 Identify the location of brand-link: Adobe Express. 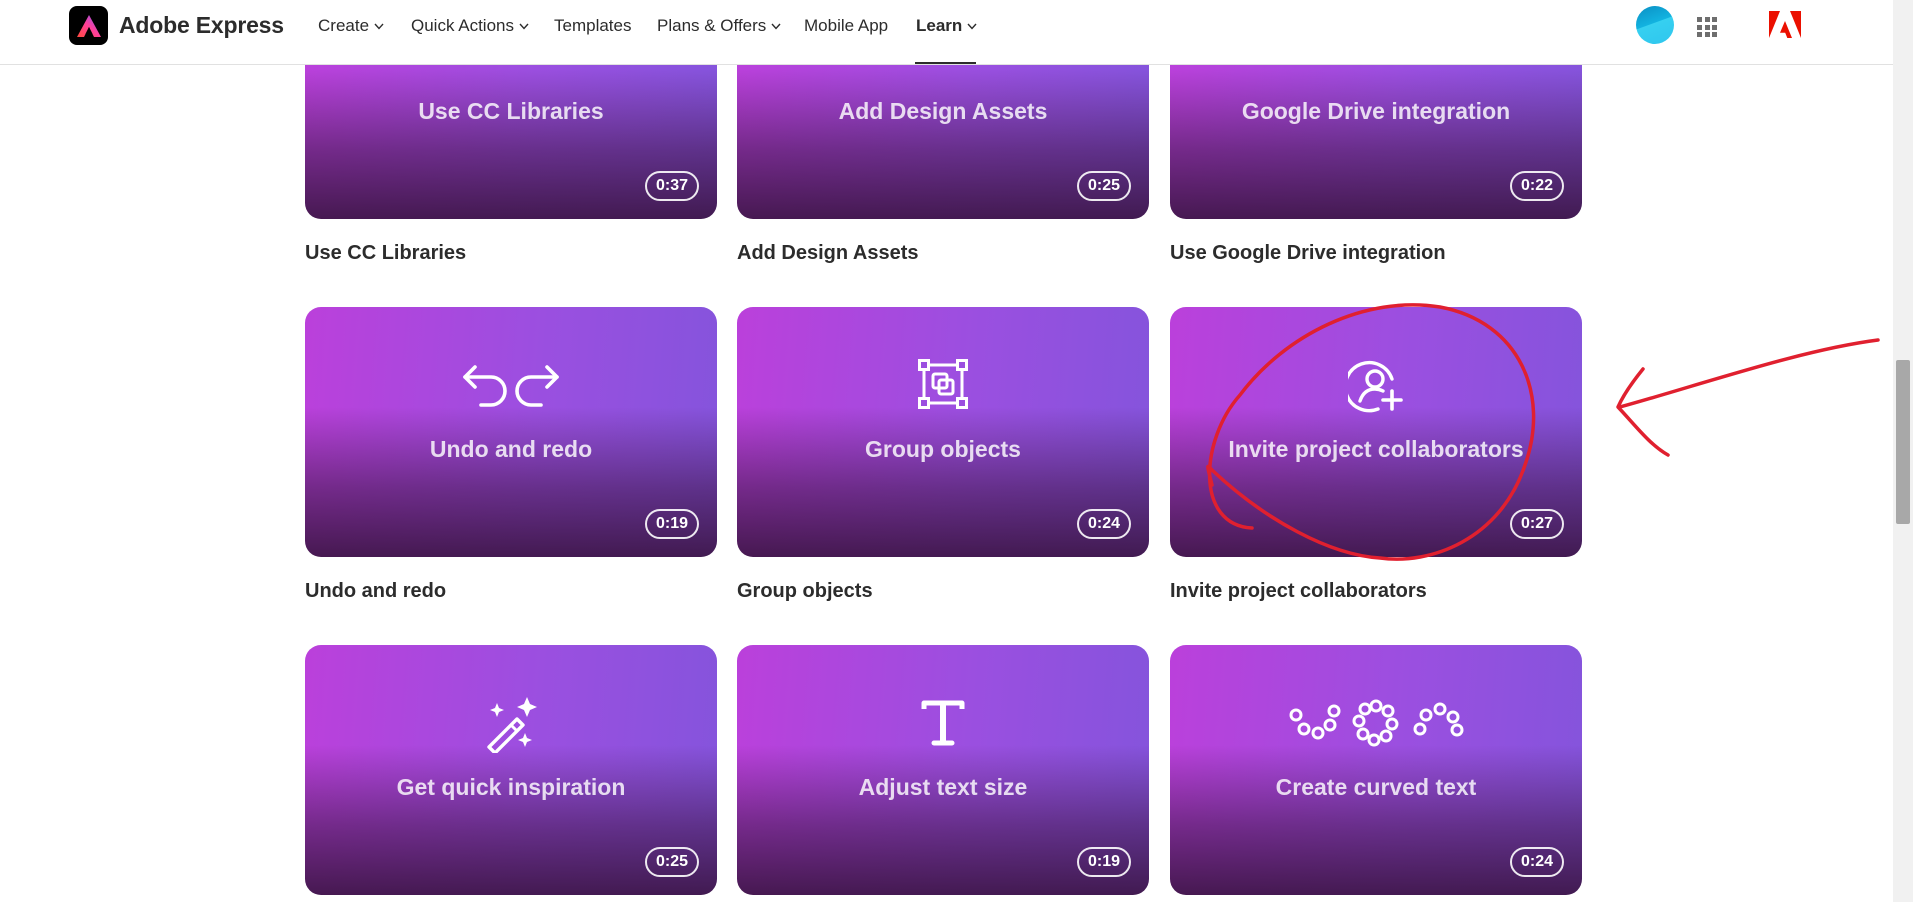
(176, 25).